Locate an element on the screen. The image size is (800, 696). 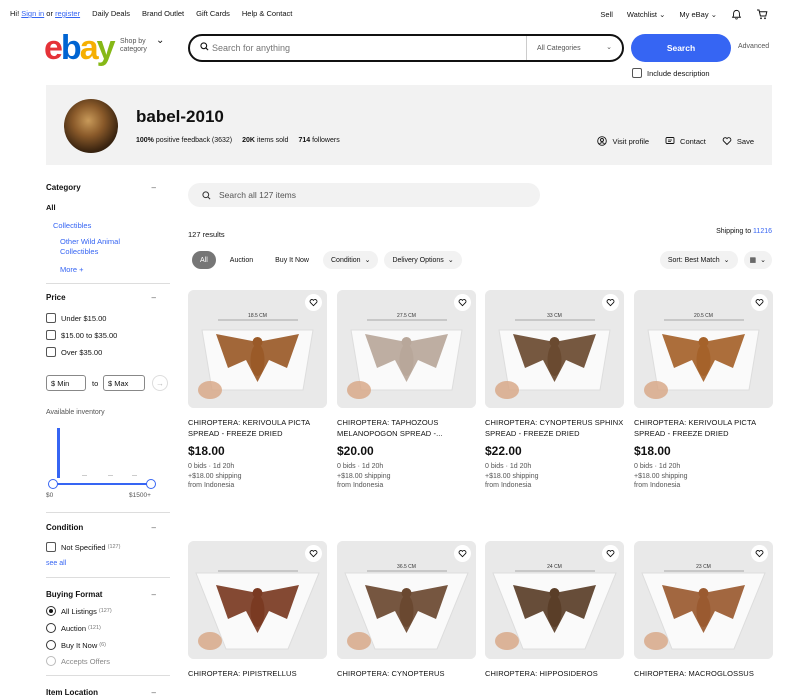
range-min-handle is located at coordinates (53, 484).